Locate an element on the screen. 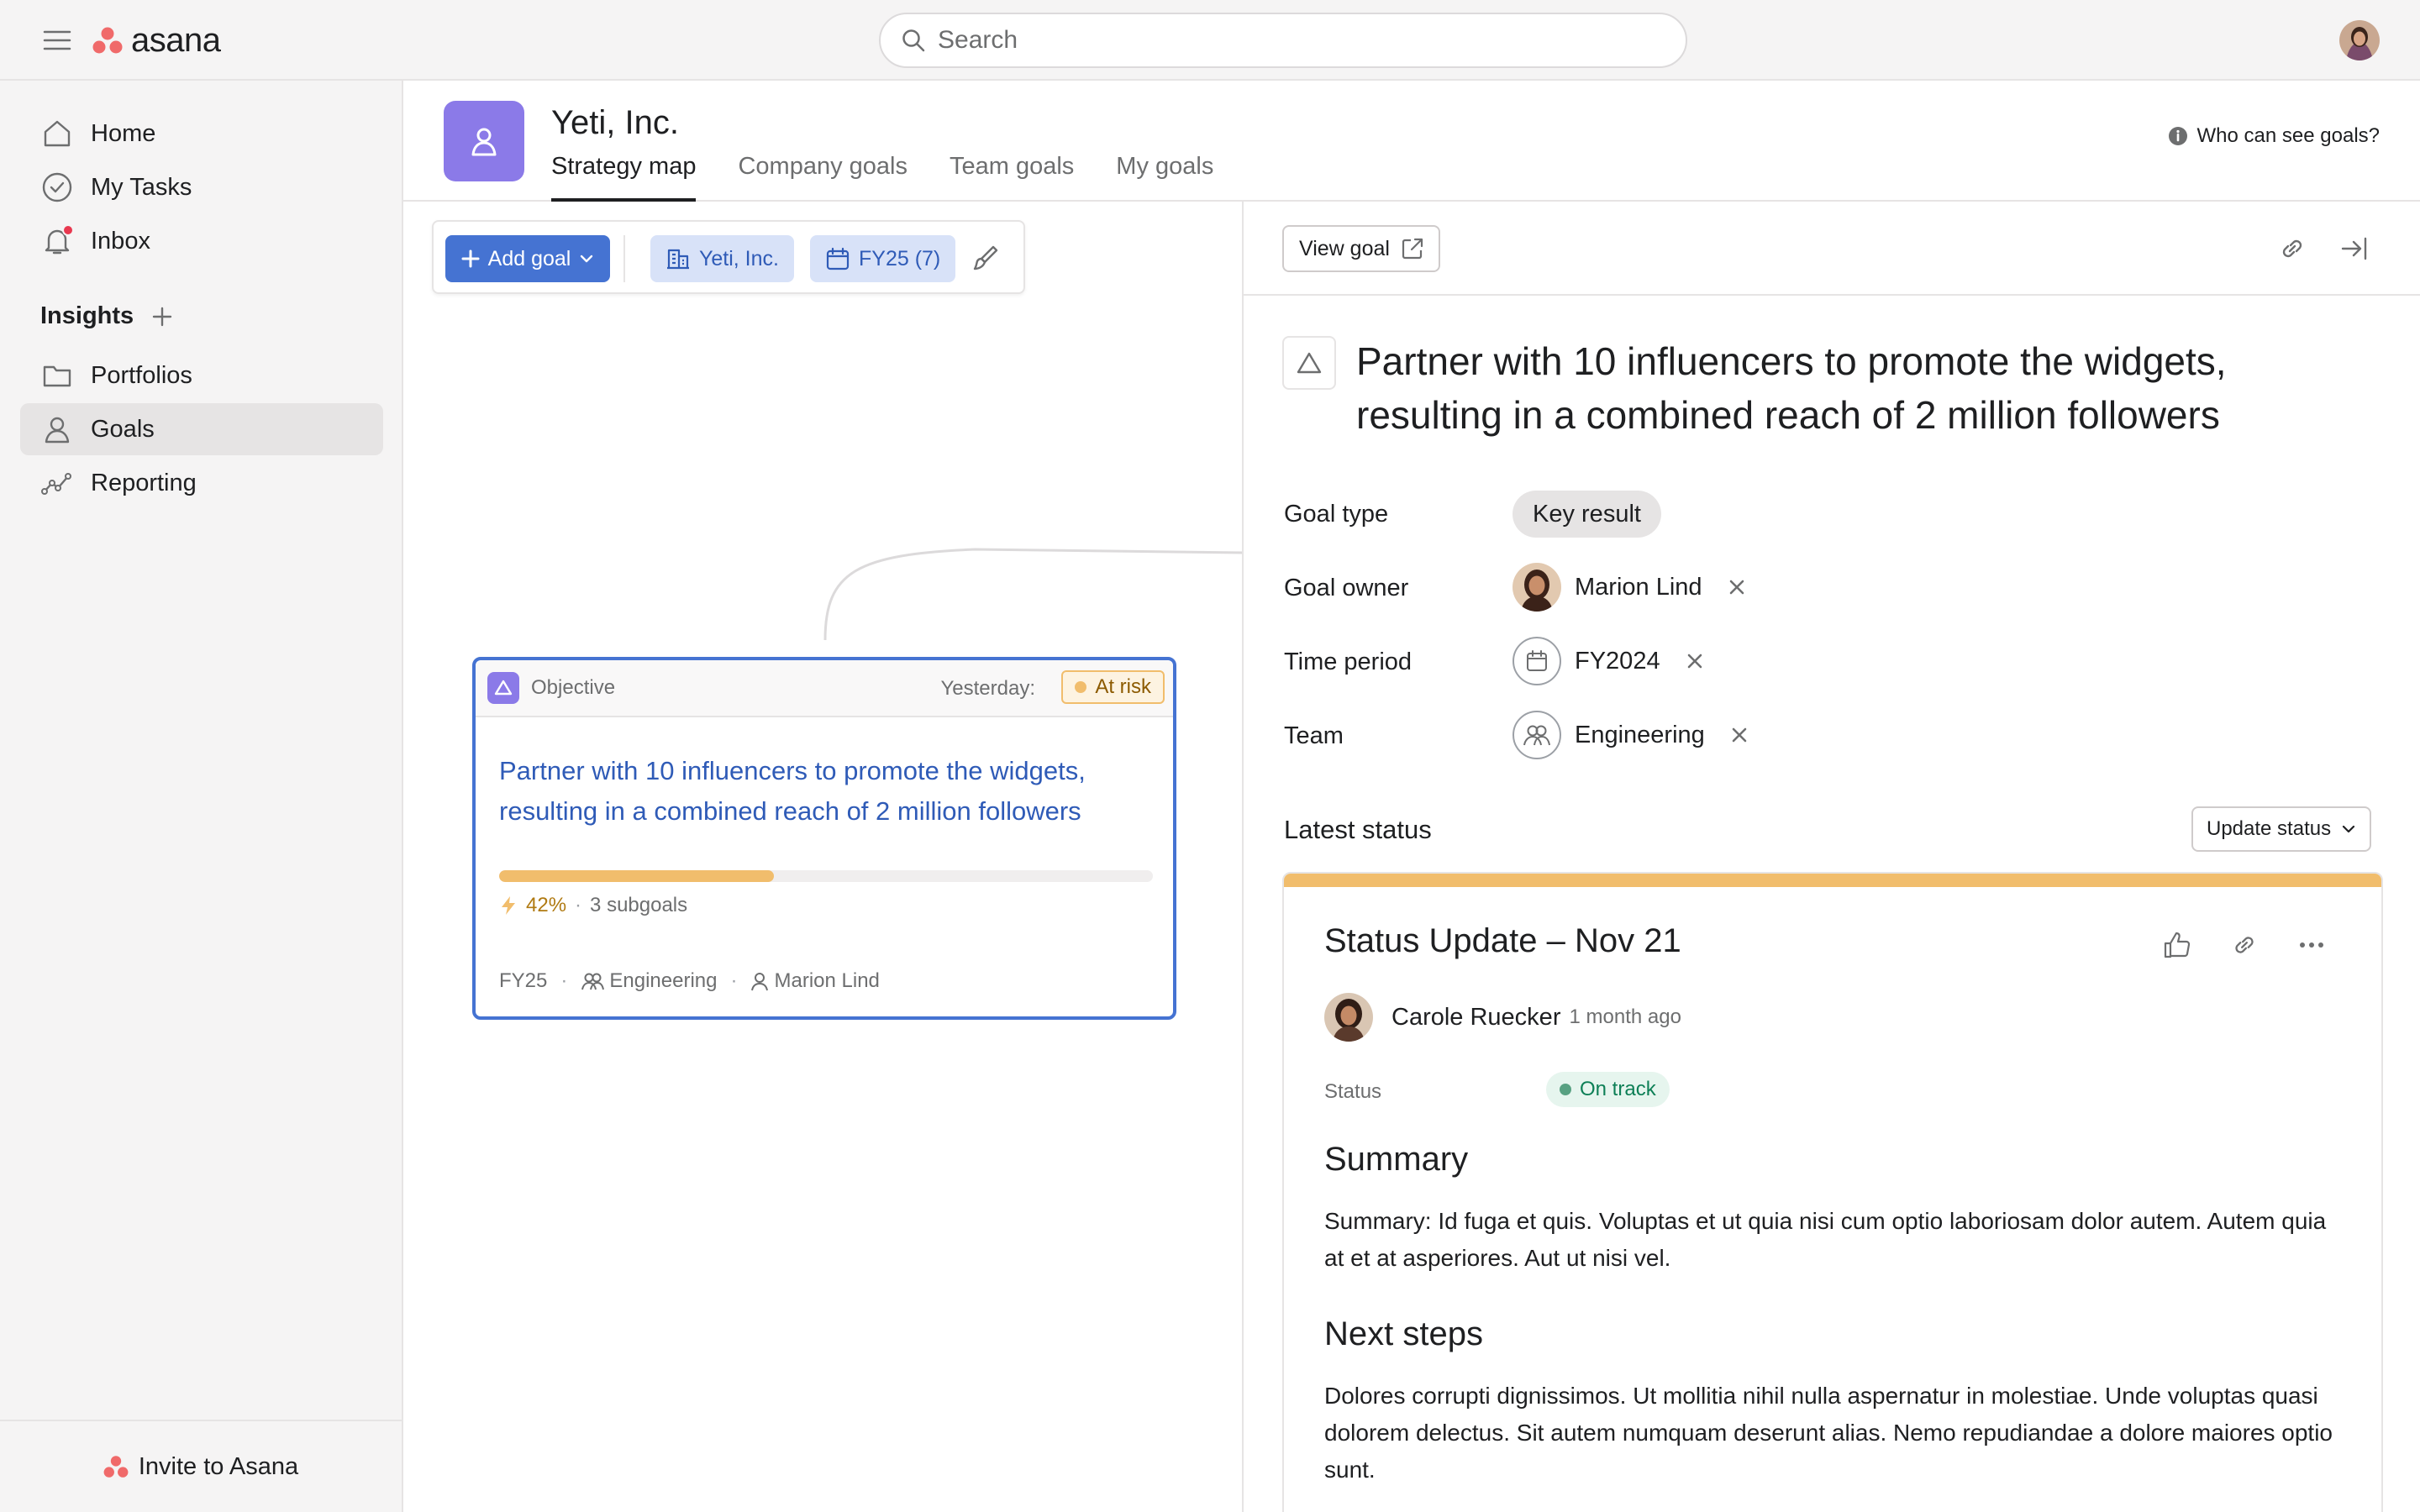  time-period-value: FY2024 is located at coordinates (1618, 661).